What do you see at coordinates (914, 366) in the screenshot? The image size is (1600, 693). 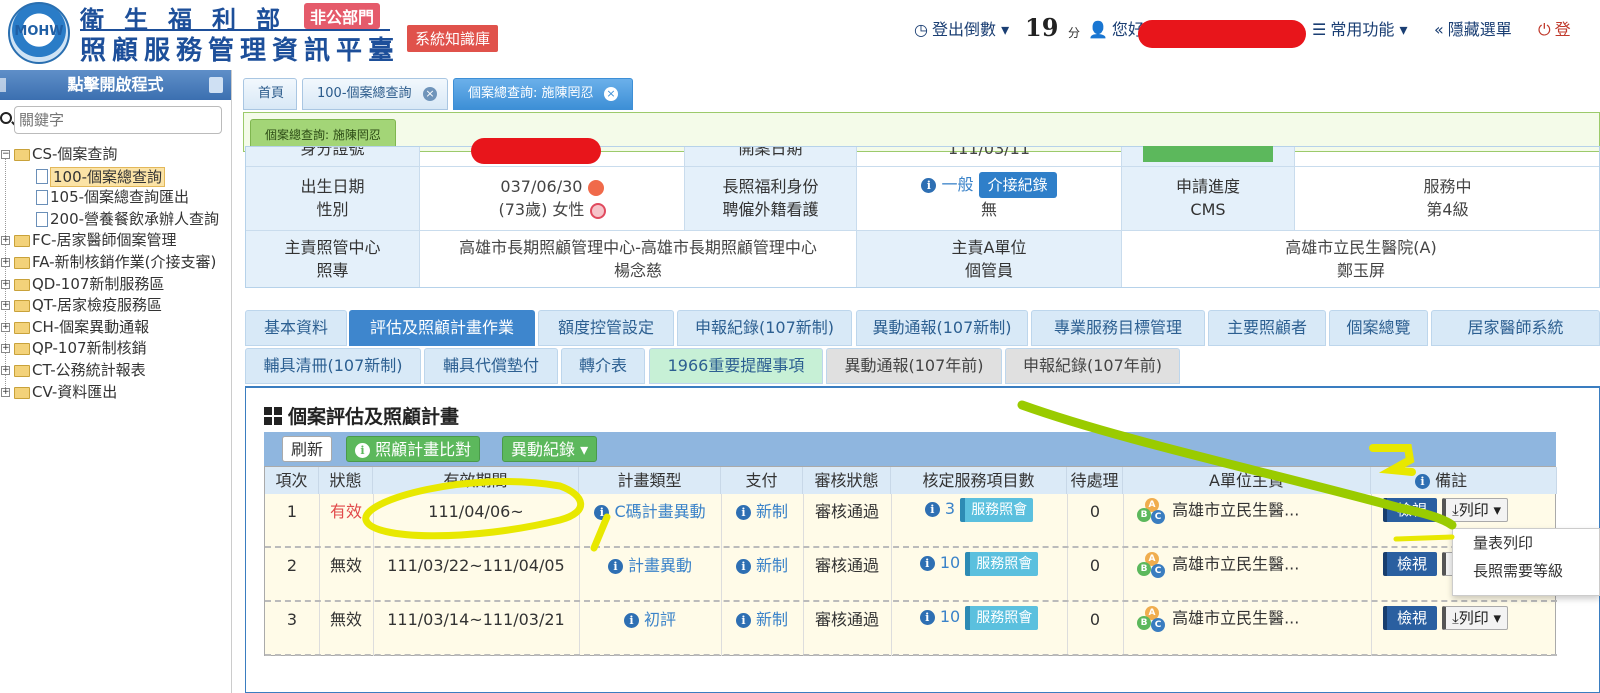 I see `main-tab: 異動通報(107年前)` at bounding box center [914, 366].